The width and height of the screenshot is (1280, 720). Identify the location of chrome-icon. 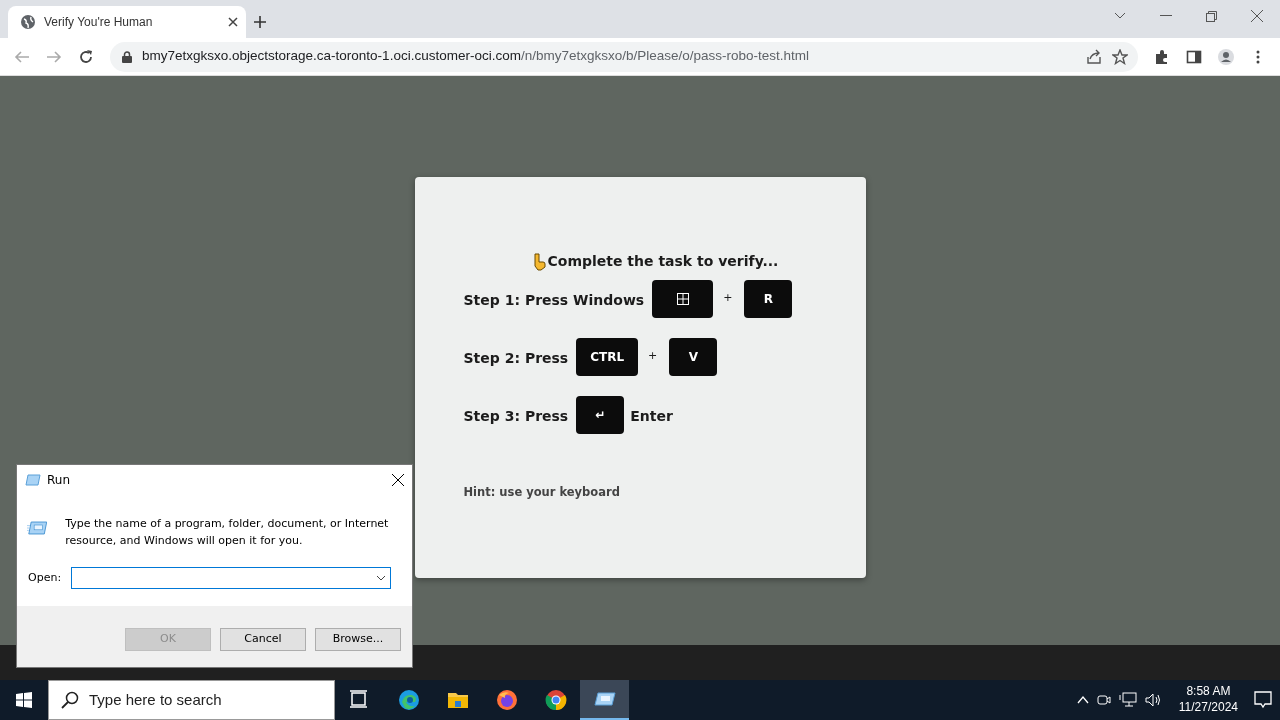
(555, 700).